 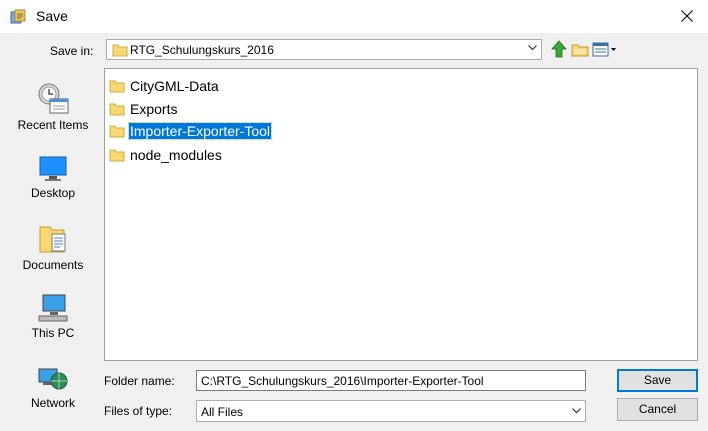 I want to click on view-menu-button, so click(x=605, y=50).